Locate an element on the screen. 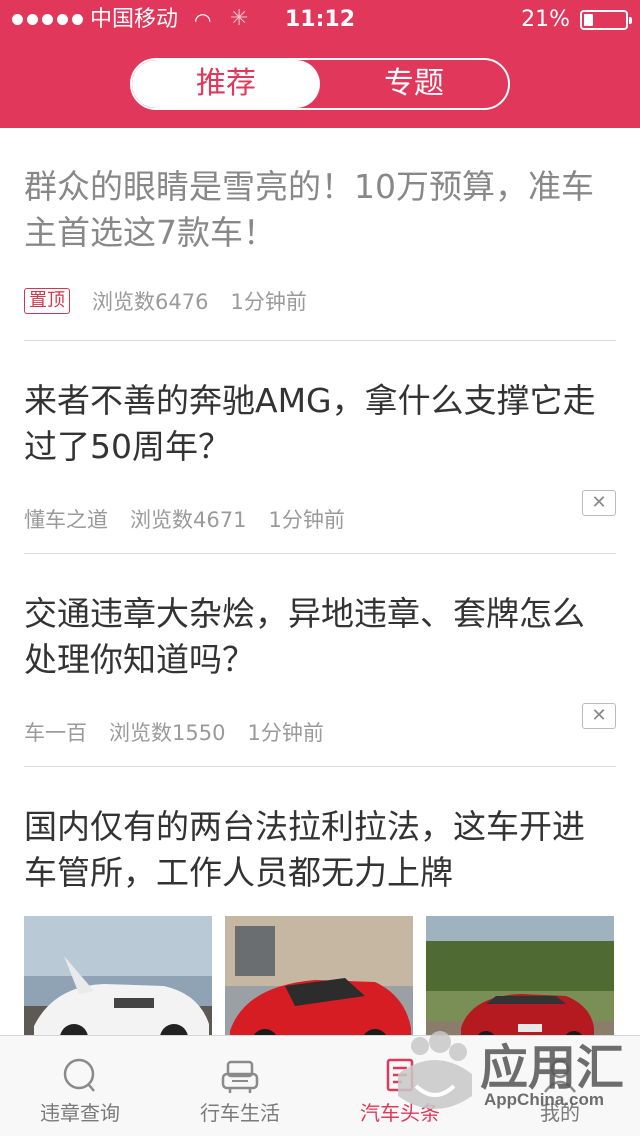 The image size is (640, 1136). header: 中国移动 ◠ ✳ 11:12 21% 推荐 专题 is located at coordinates (320, 64).